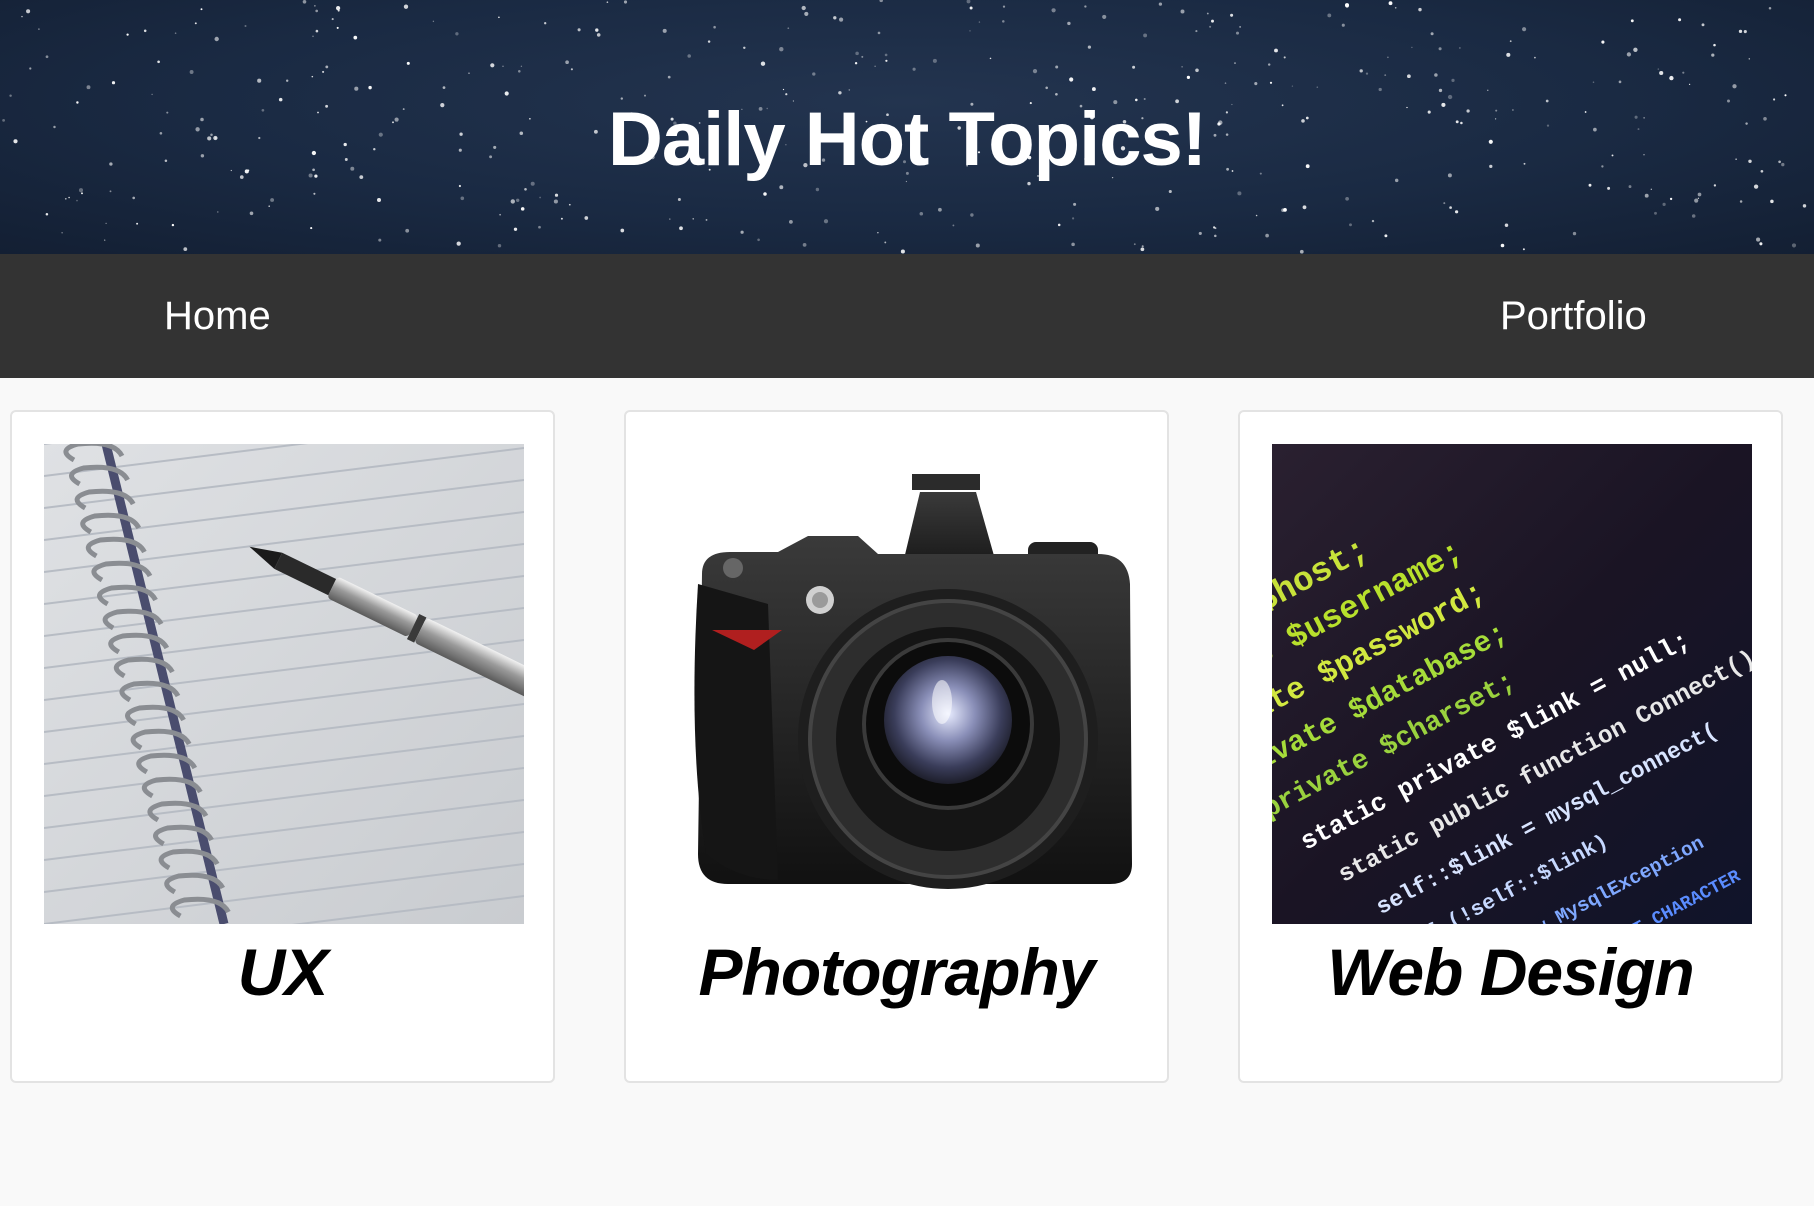  Describe the element at coordinates (907, 316) in the screenshot. I see `nav-bar: Home Portfolio` at that location.